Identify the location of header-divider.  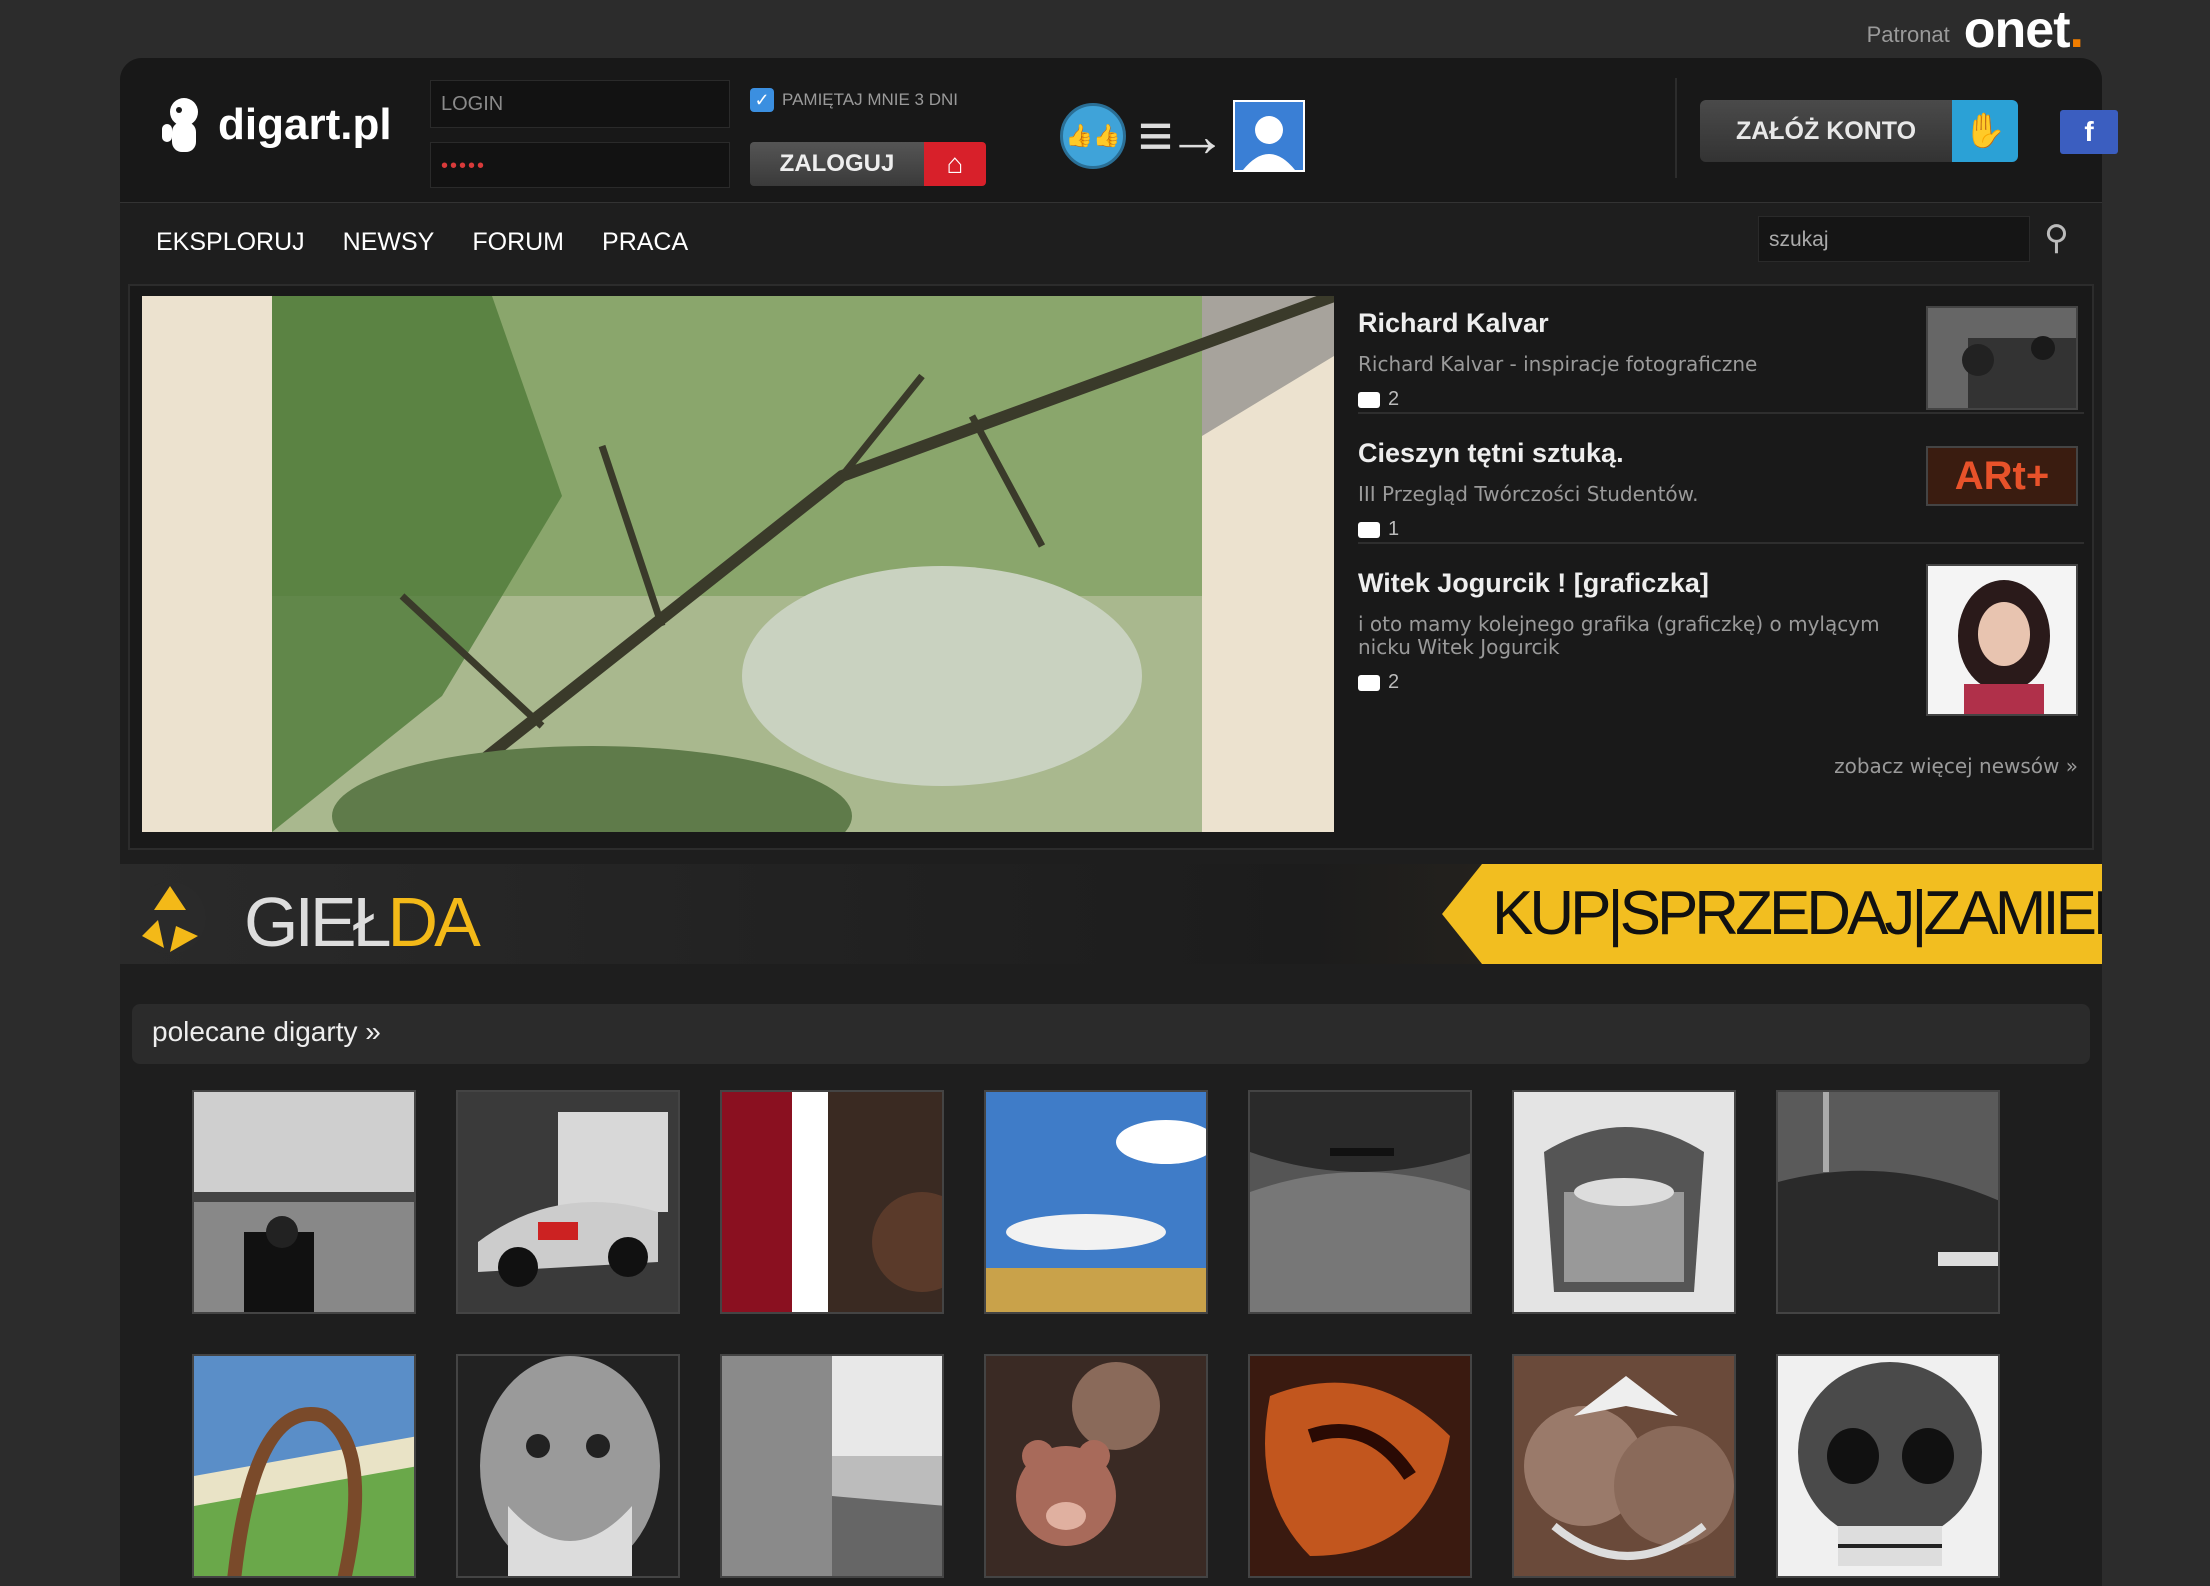
(1676, 128).